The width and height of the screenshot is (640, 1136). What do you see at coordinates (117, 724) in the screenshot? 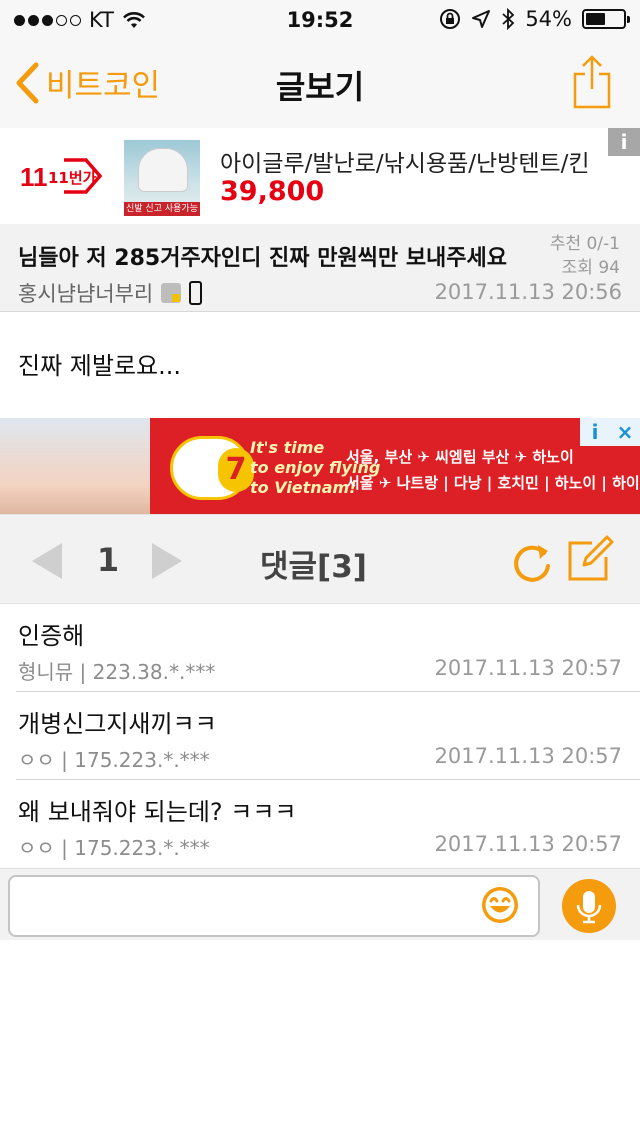
I see `comment-text: 개병신그지새끼ㅋㅋ` at bounding box center [117, 724].